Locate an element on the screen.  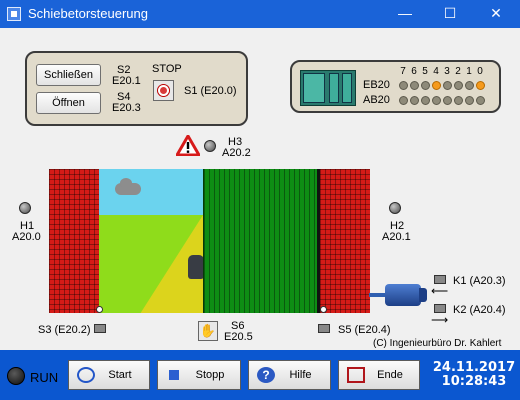
arrow-right-icon: ⟶ is located at coordinates (440, 320).